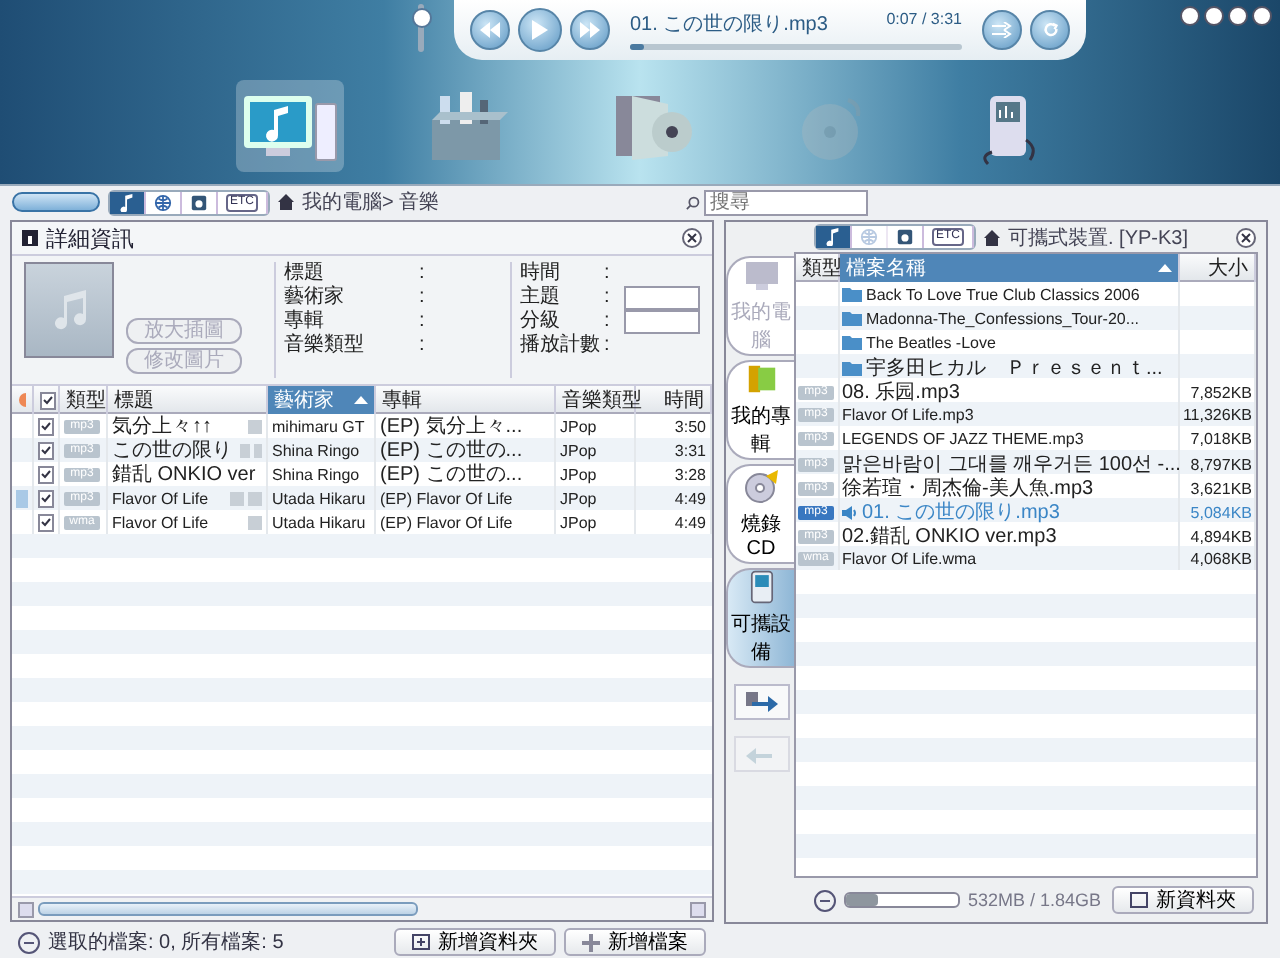 The image size is (1280, 958). Describe the element at coordinates (305, 321) in the screenshot. I see `field-label: 專輯` at that location.